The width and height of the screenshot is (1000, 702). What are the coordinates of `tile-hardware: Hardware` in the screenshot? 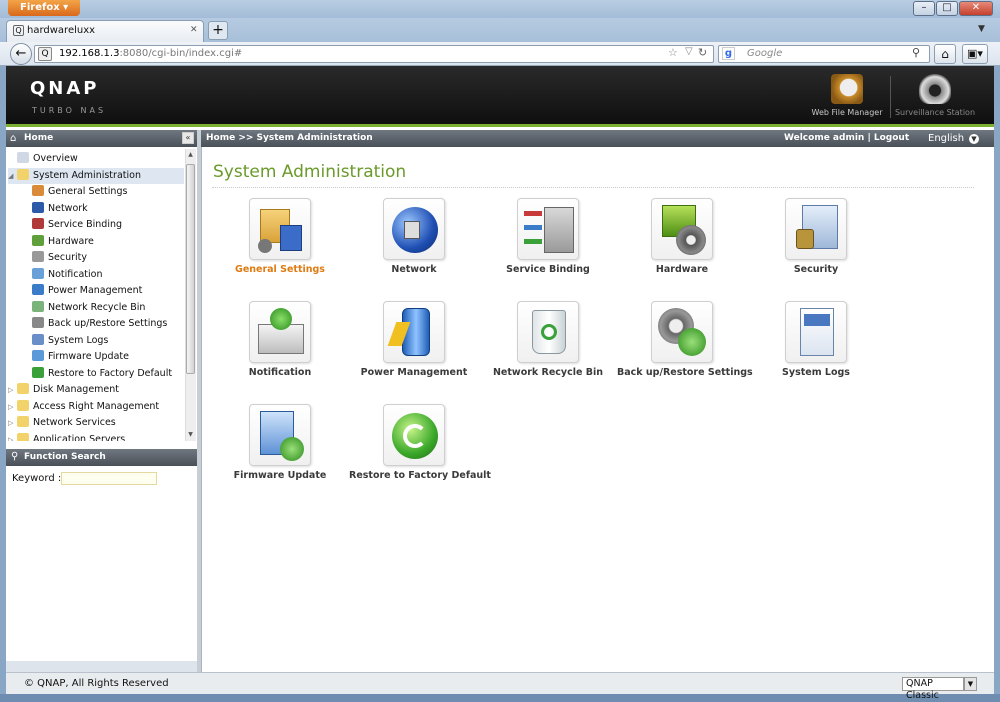 It's located at (682, 236).